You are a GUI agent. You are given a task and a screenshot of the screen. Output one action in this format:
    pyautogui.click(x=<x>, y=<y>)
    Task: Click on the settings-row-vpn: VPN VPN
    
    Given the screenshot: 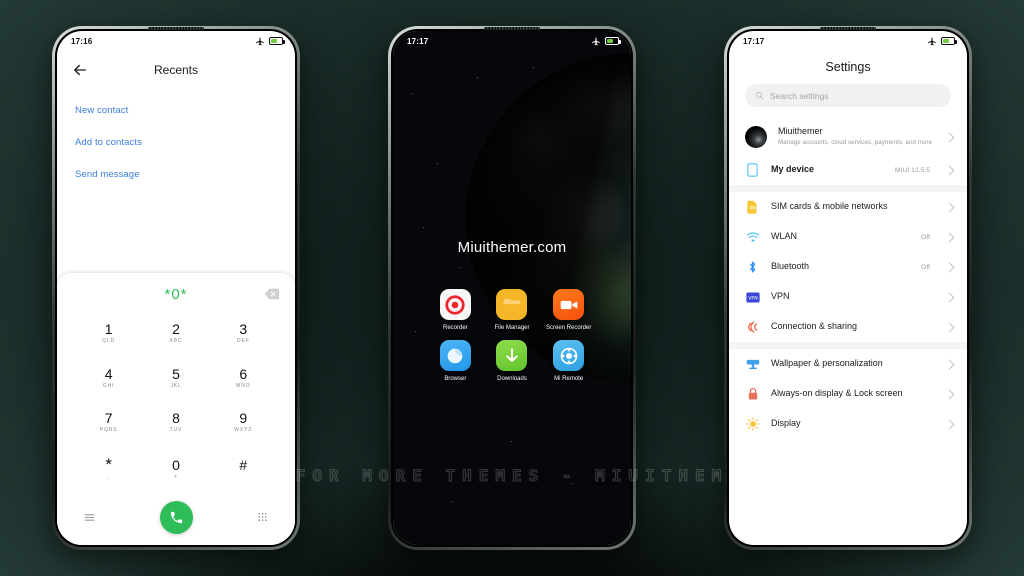 What is the action you would take?
    pyautogui.click(x=848, y=297)
    